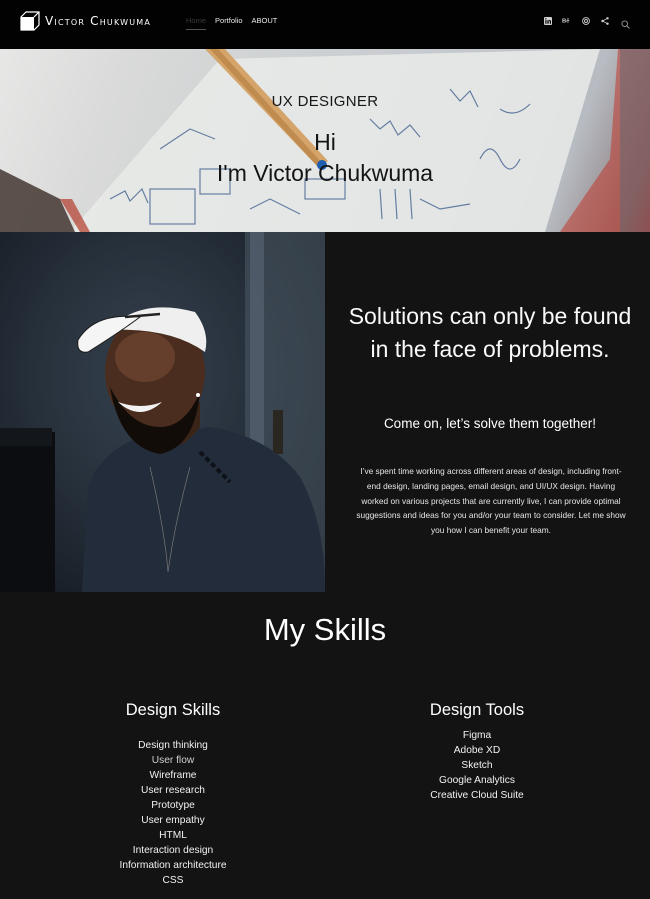  I want to click on hero-greeting: Hi, so click(325, 142).